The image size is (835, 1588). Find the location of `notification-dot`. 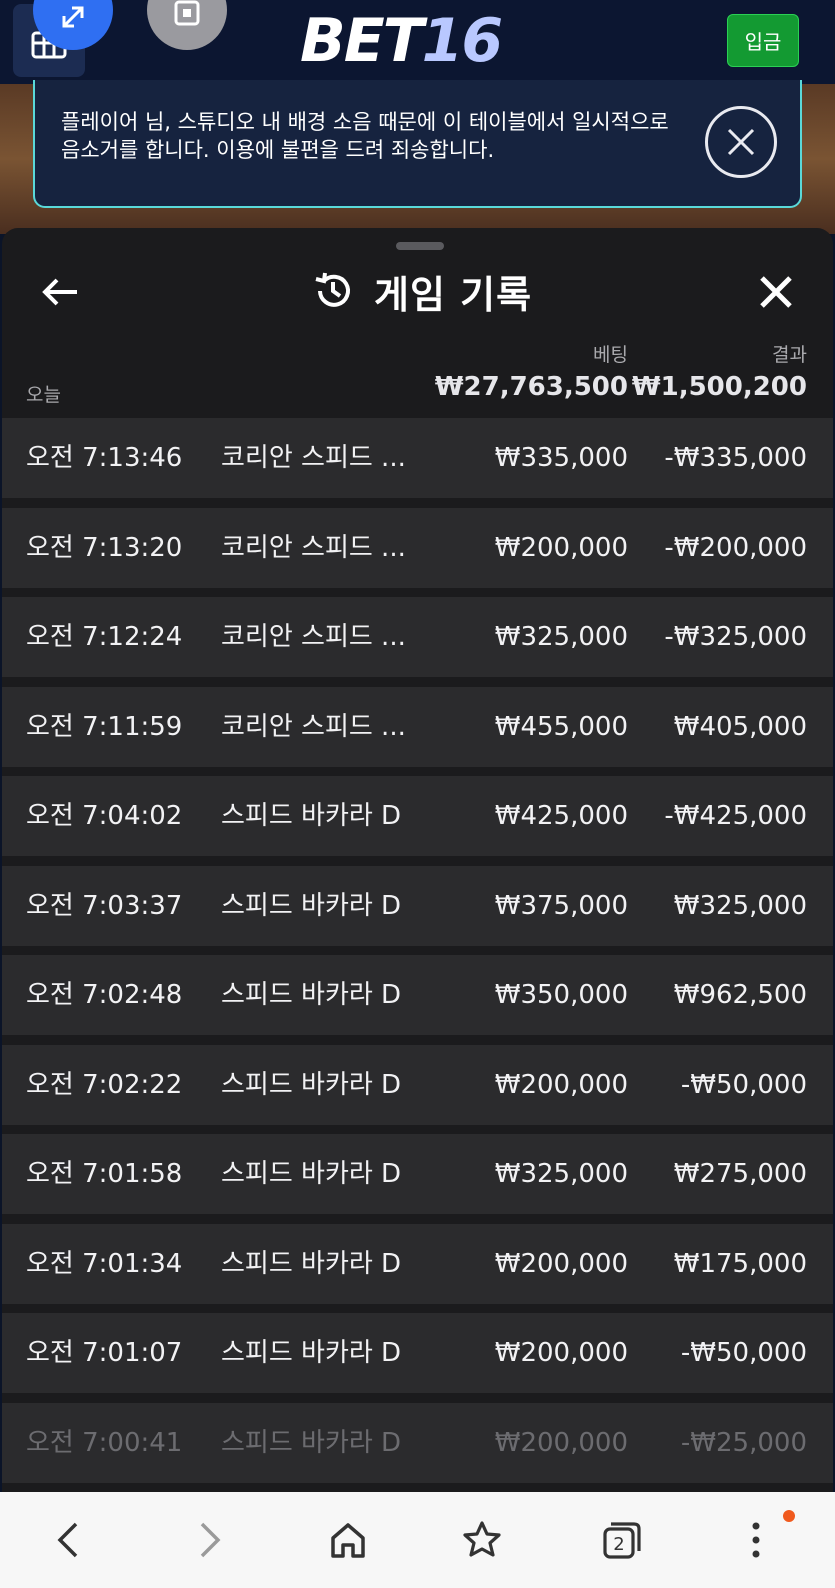

notification-dot is located at coordinates (789, 1516).